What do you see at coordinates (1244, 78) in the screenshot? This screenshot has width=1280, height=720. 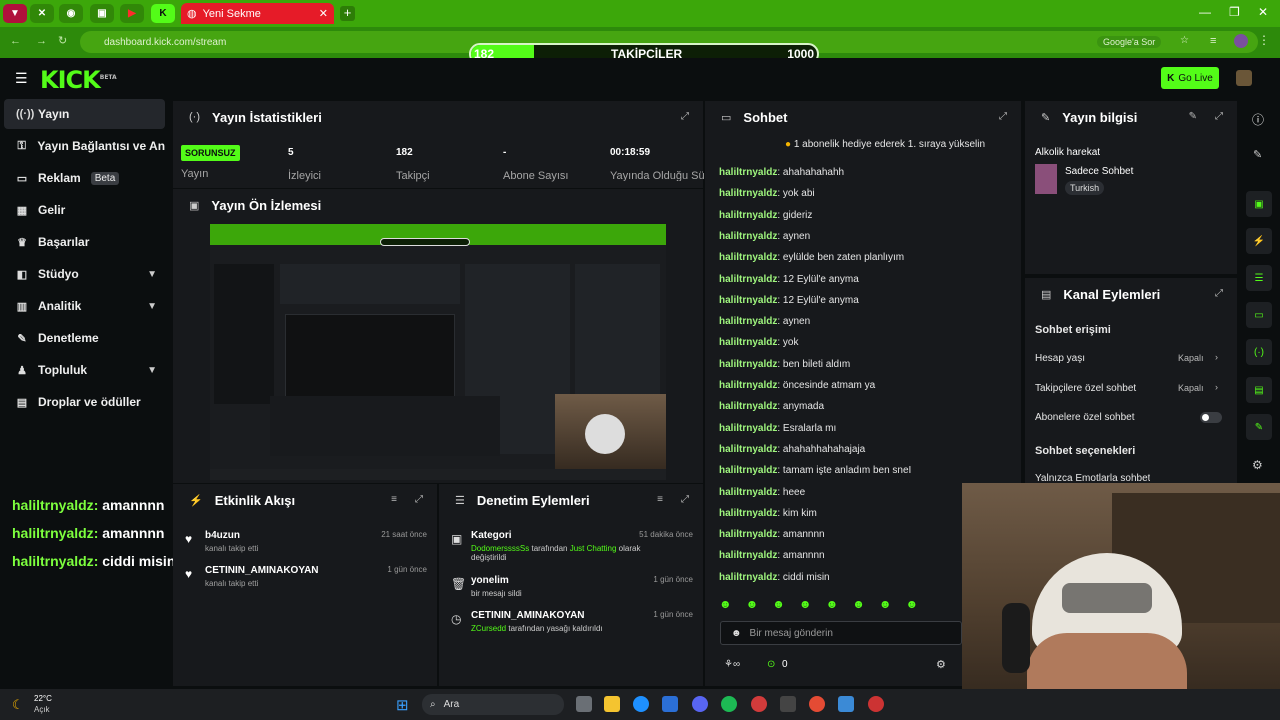 I see `user-avatar` at bounding box center [1244, 78].